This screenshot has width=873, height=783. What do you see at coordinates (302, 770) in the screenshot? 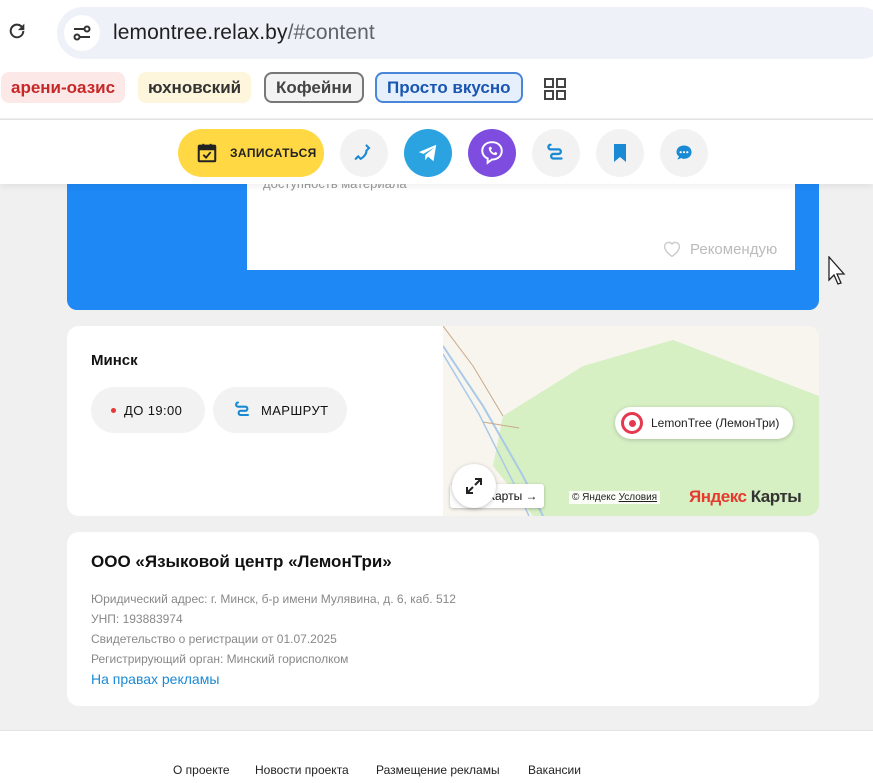
I see `footer-link-news: Новости проекта` at bounding box center [302, 770].